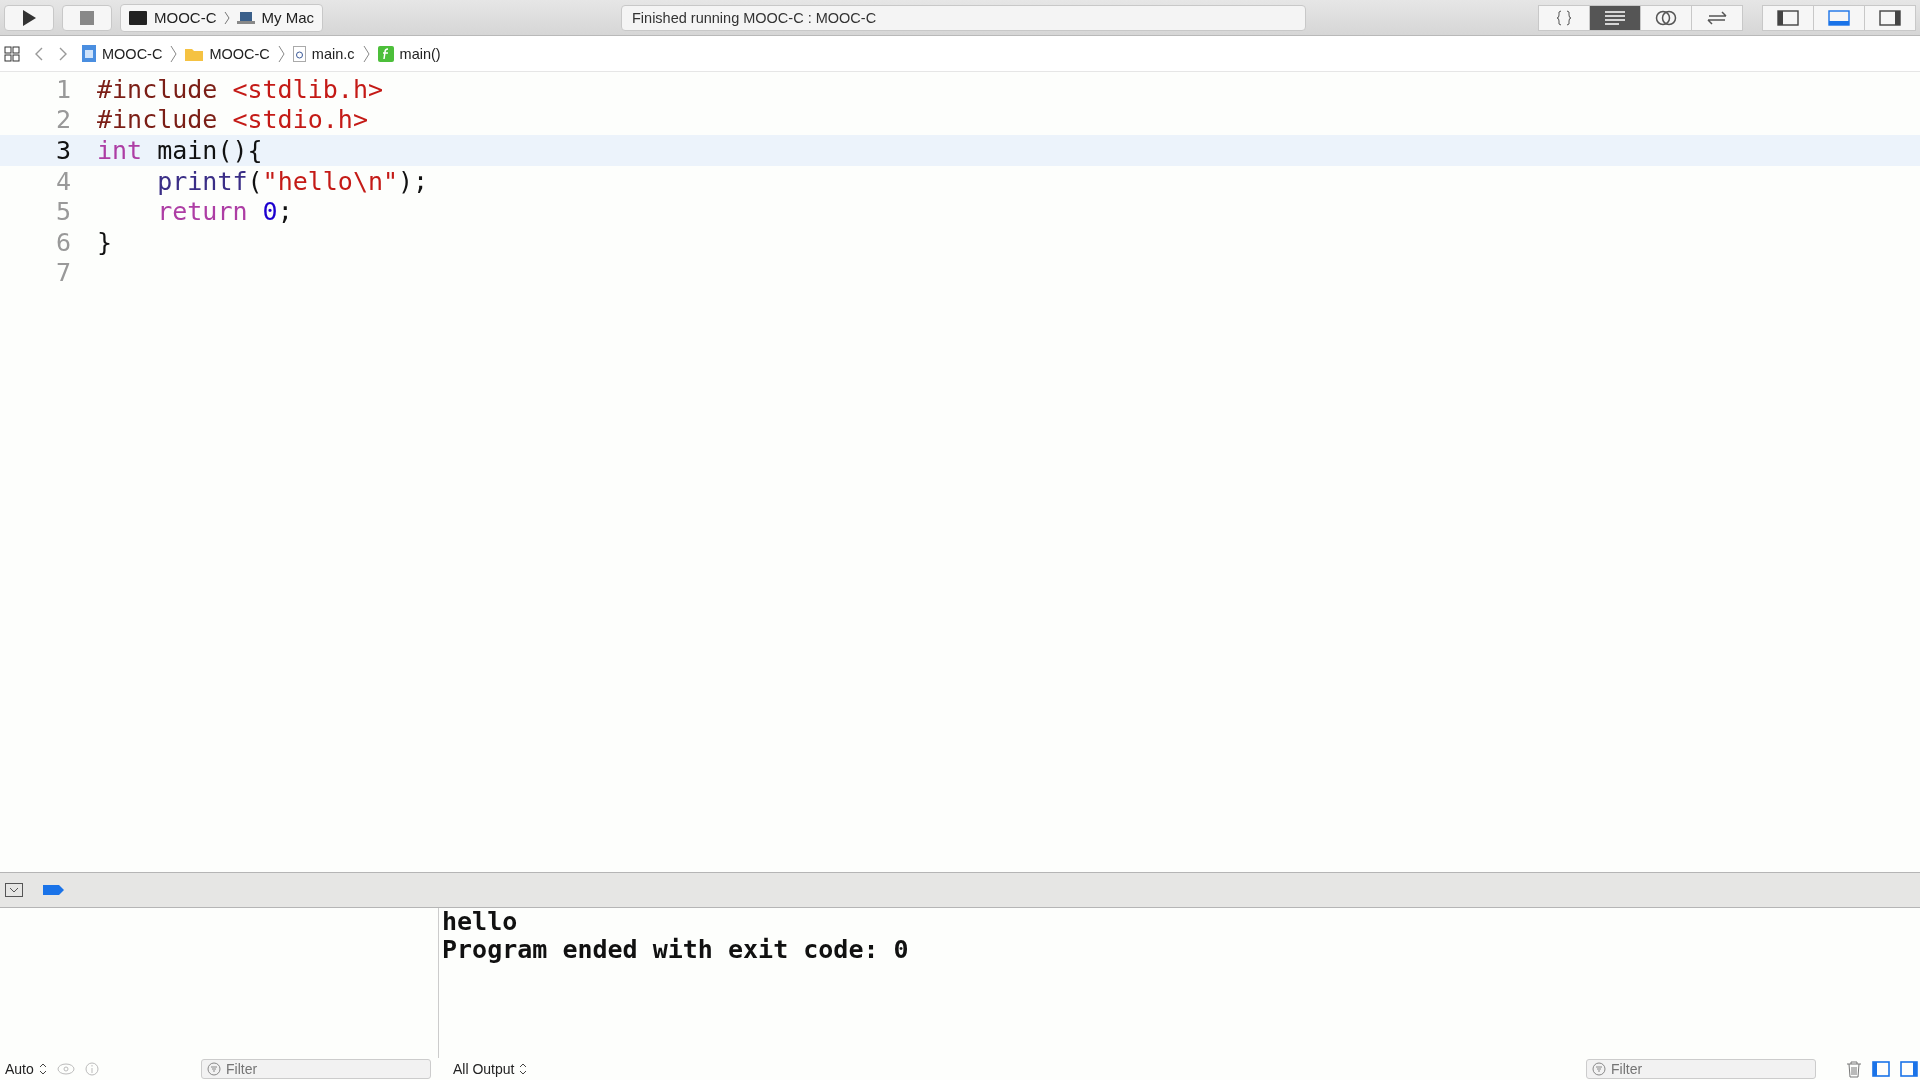  Describe the element at coordinates (185, 17) in the screenshot. I see `scheme-target: MOOC-C` at that location.